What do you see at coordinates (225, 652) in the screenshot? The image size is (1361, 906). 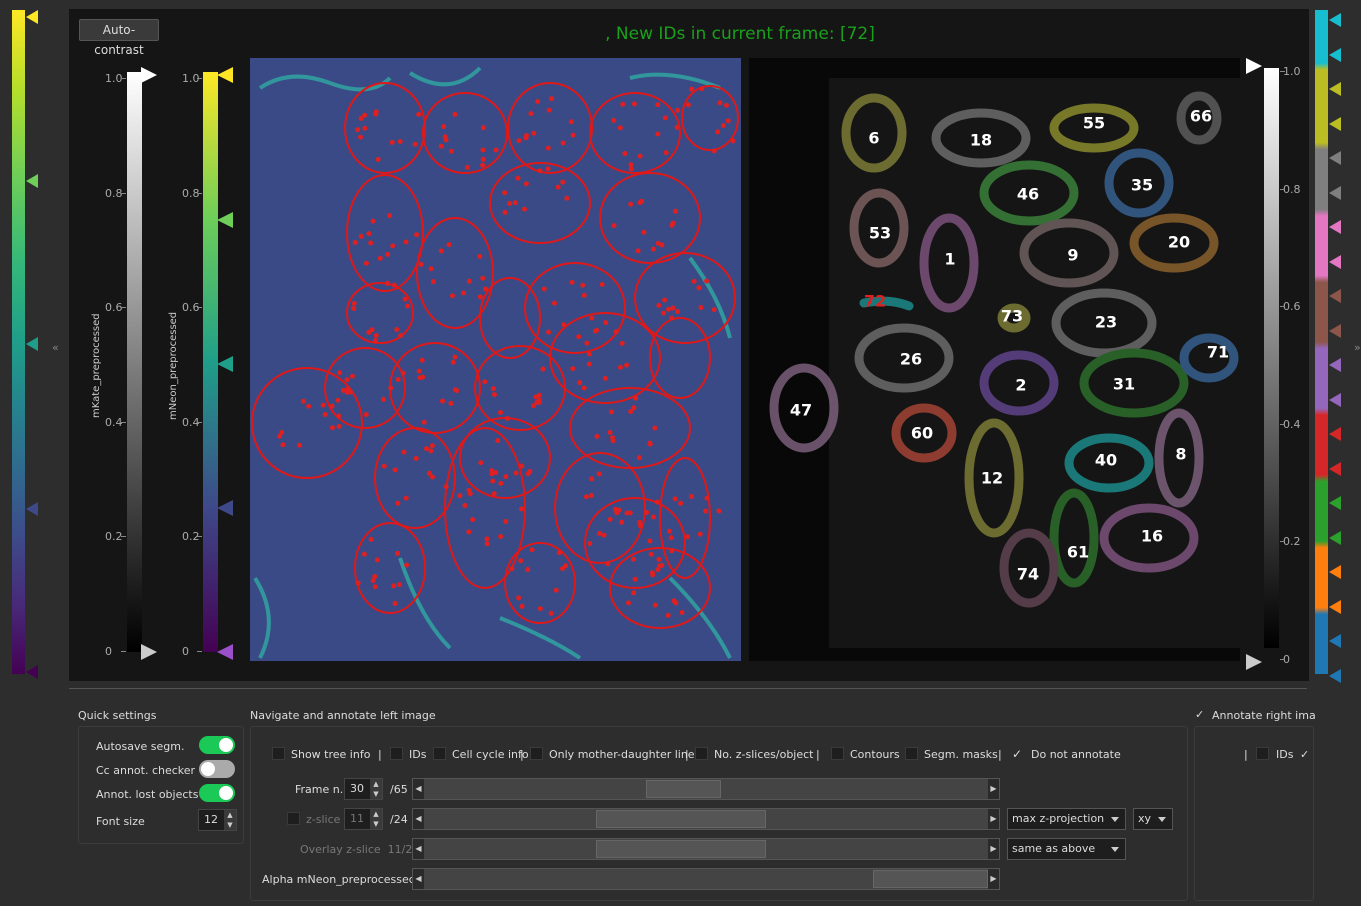 I see `mneon-handle-purple` at bounding box center [225, 652].